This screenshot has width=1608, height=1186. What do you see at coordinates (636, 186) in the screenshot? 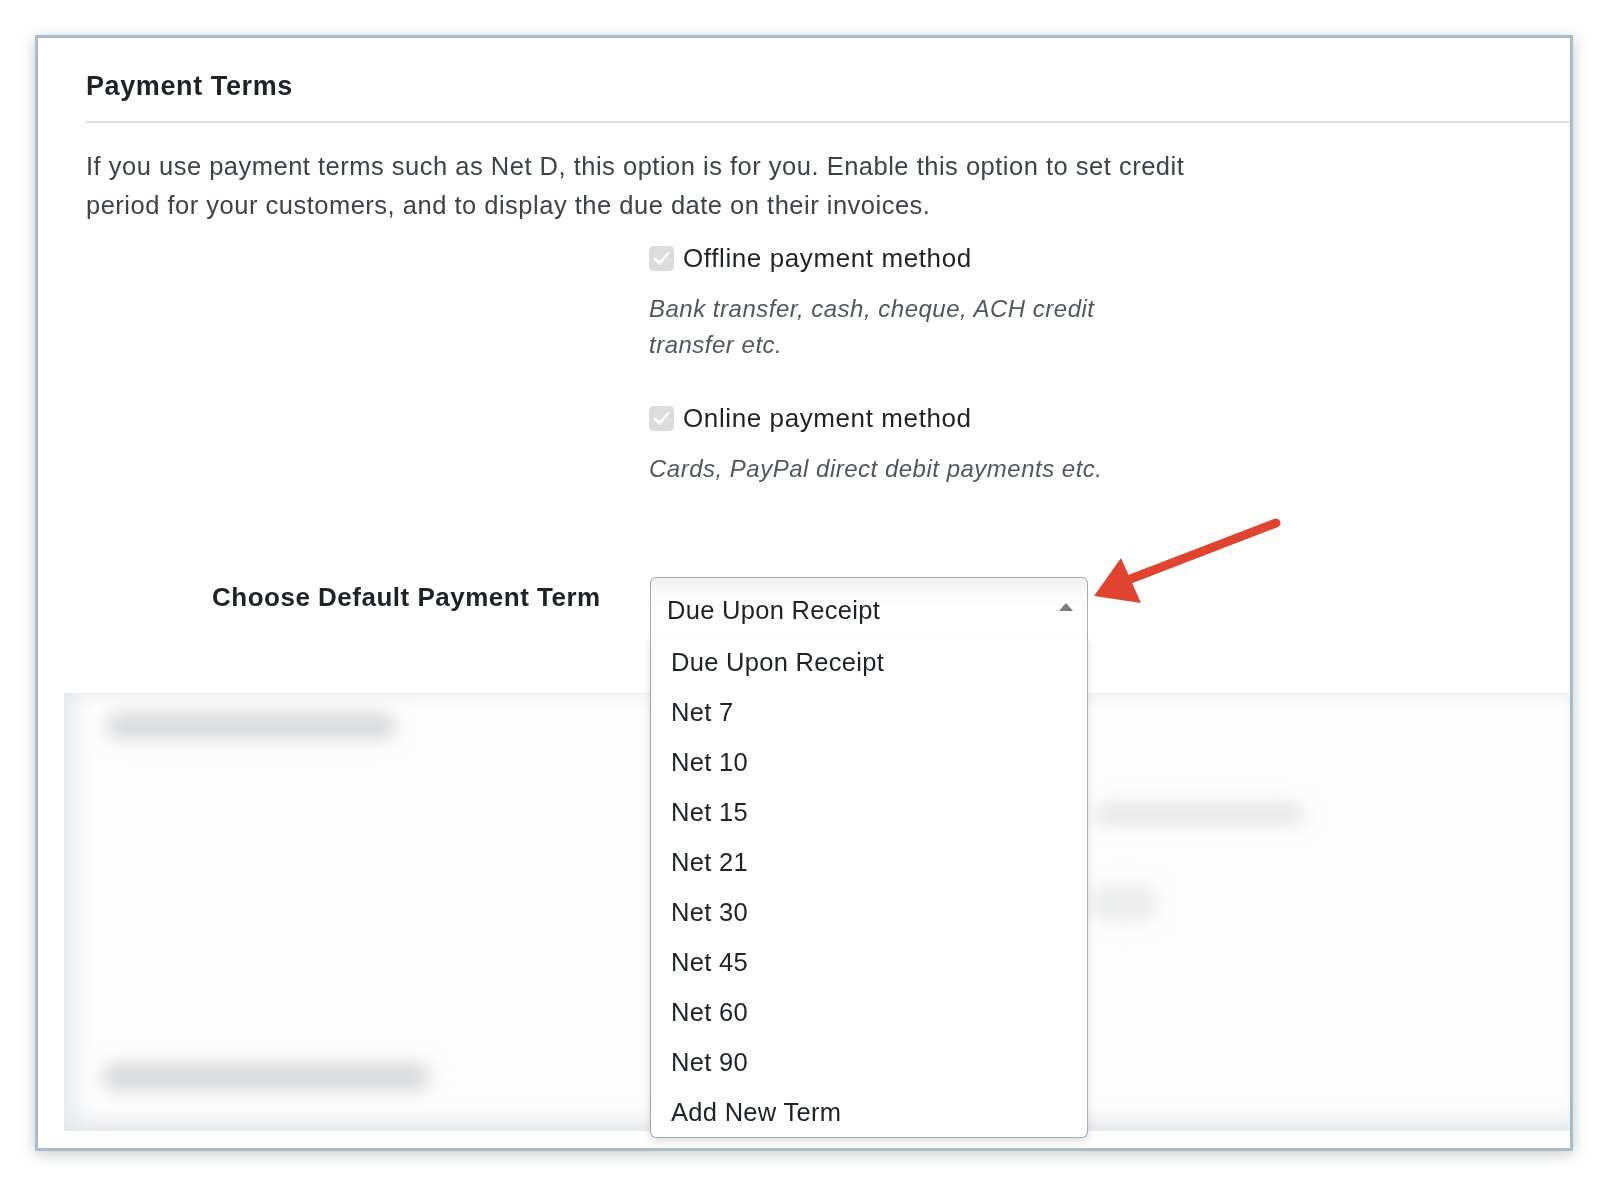
I see `section-description: If you use payment terms such as Net D, this option is for you. Enable this option to set credit period for your customers, and to display the due date on their invoices.` at bounding box center [636, 186].